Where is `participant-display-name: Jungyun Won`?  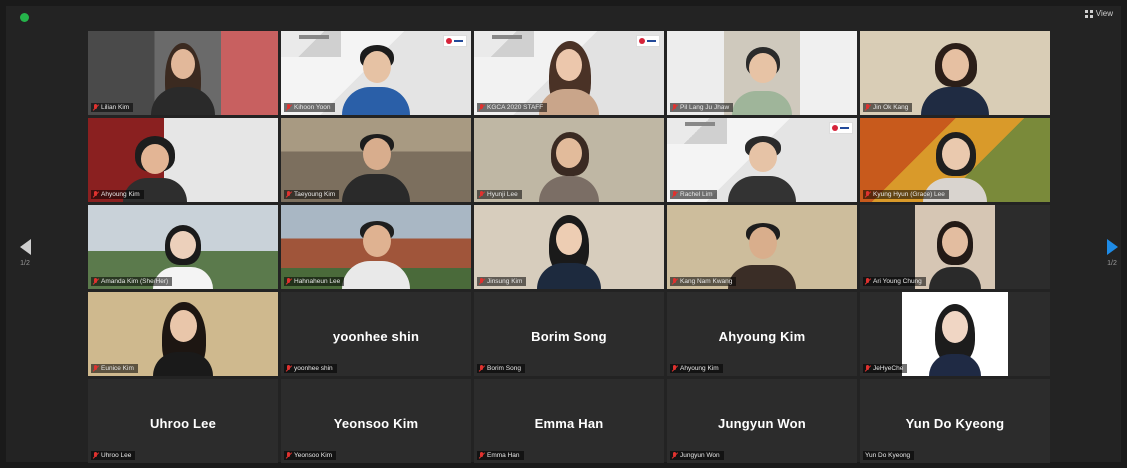 participant-display-name: Jungyun Won is located at coordinates (762, 423).